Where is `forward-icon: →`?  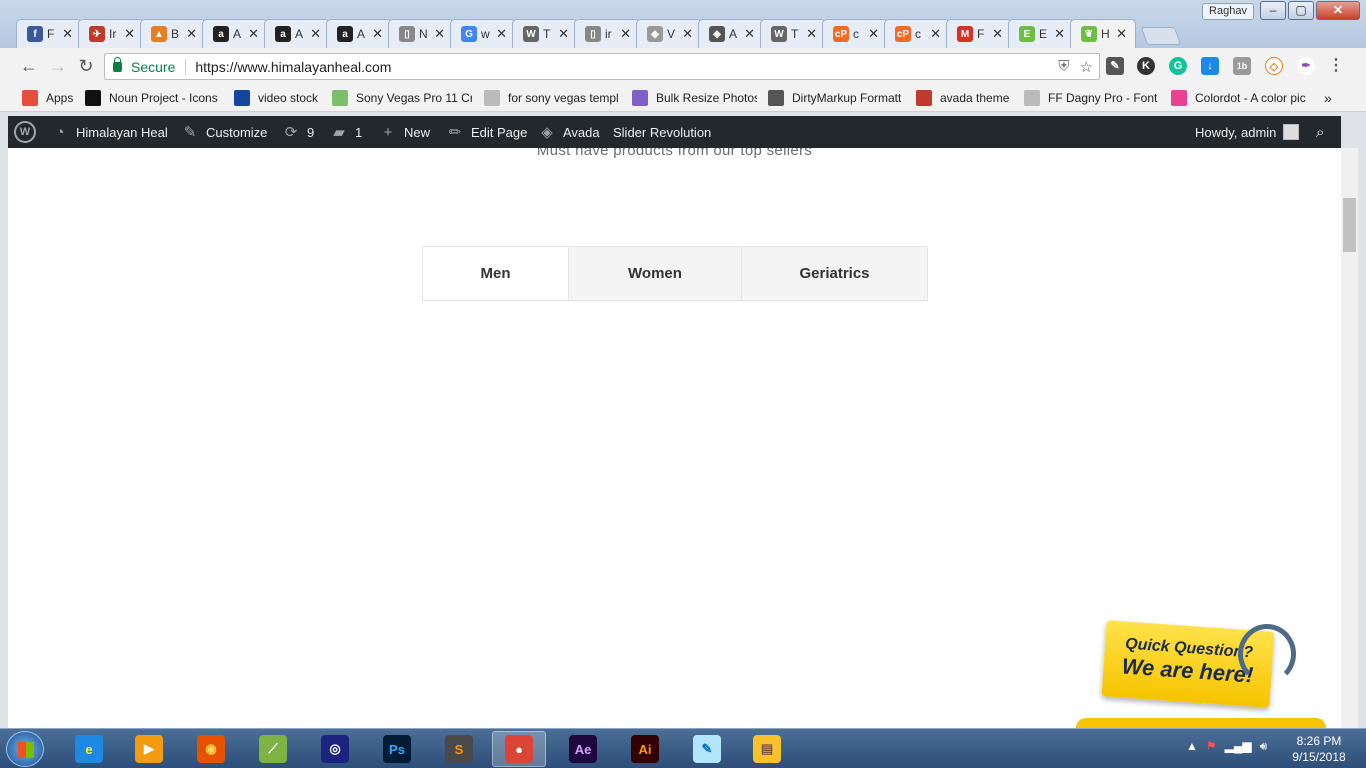
forward-icon: → is located at coordinates (58, 66).